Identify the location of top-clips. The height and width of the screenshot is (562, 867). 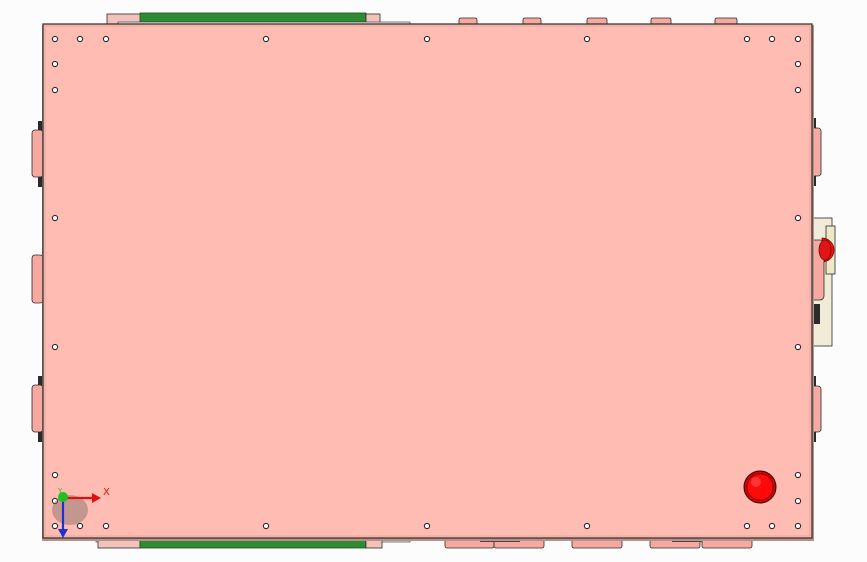
(598, 20).